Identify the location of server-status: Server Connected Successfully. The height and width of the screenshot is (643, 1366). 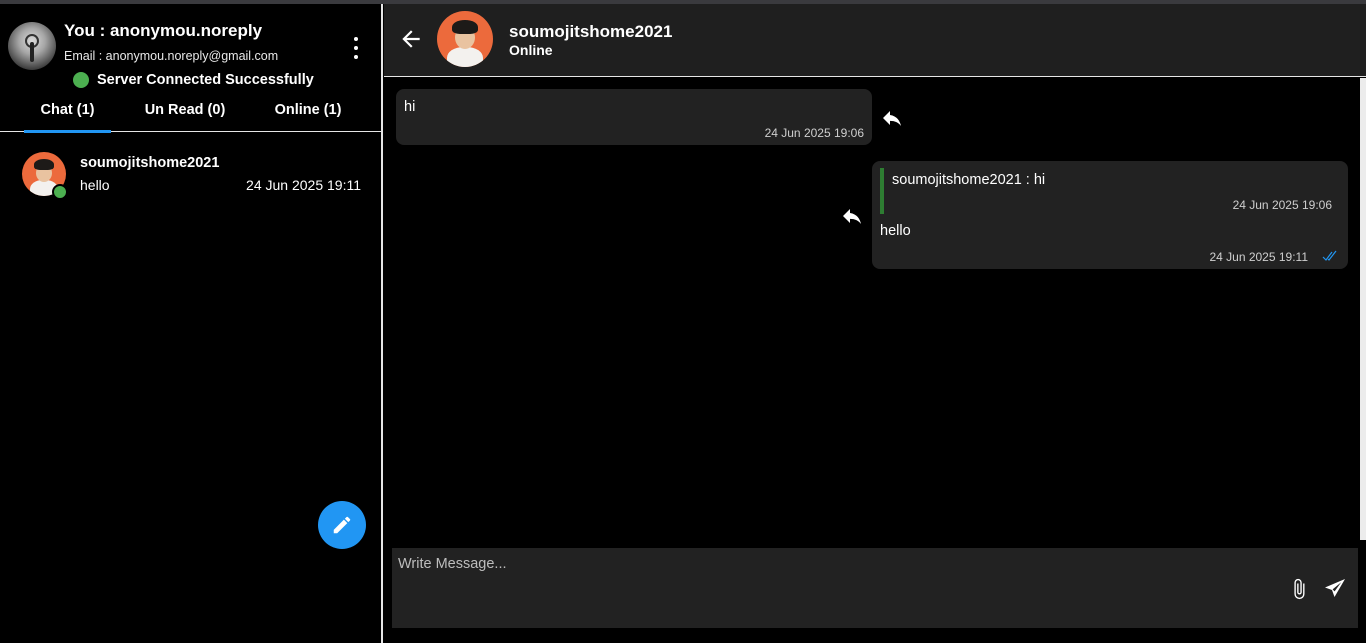
(193, 80).